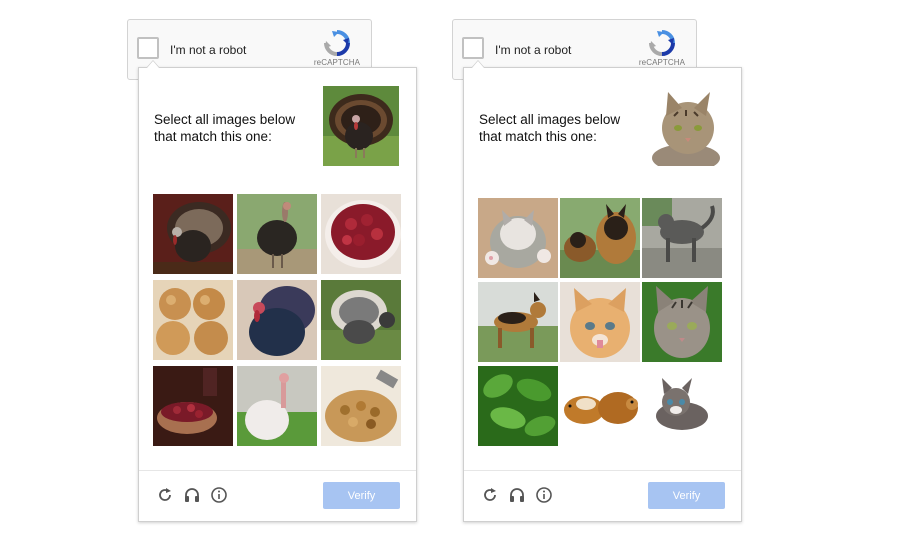  What do you see at coordinates (193, 320) in the screenshot?
I see `tile-bread-rolls` at bounding box center [193, 320].